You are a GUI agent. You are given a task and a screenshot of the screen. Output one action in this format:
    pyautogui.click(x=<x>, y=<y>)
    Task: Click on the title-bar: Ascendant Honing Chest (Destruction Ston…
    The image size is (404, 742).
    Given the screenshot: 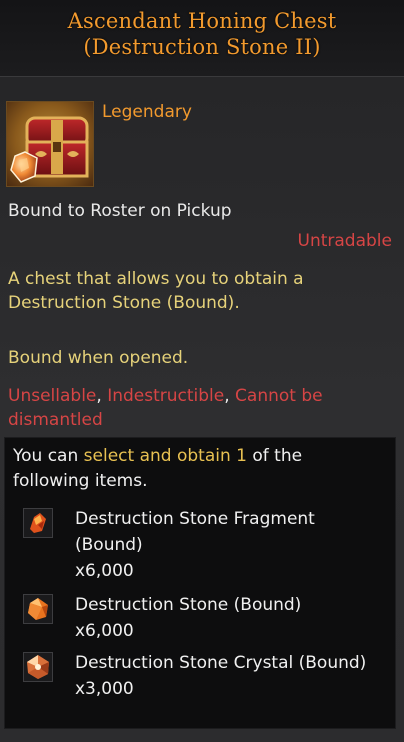 What is the action you would take?
    pyautogui.click(x=202, y=38)
    